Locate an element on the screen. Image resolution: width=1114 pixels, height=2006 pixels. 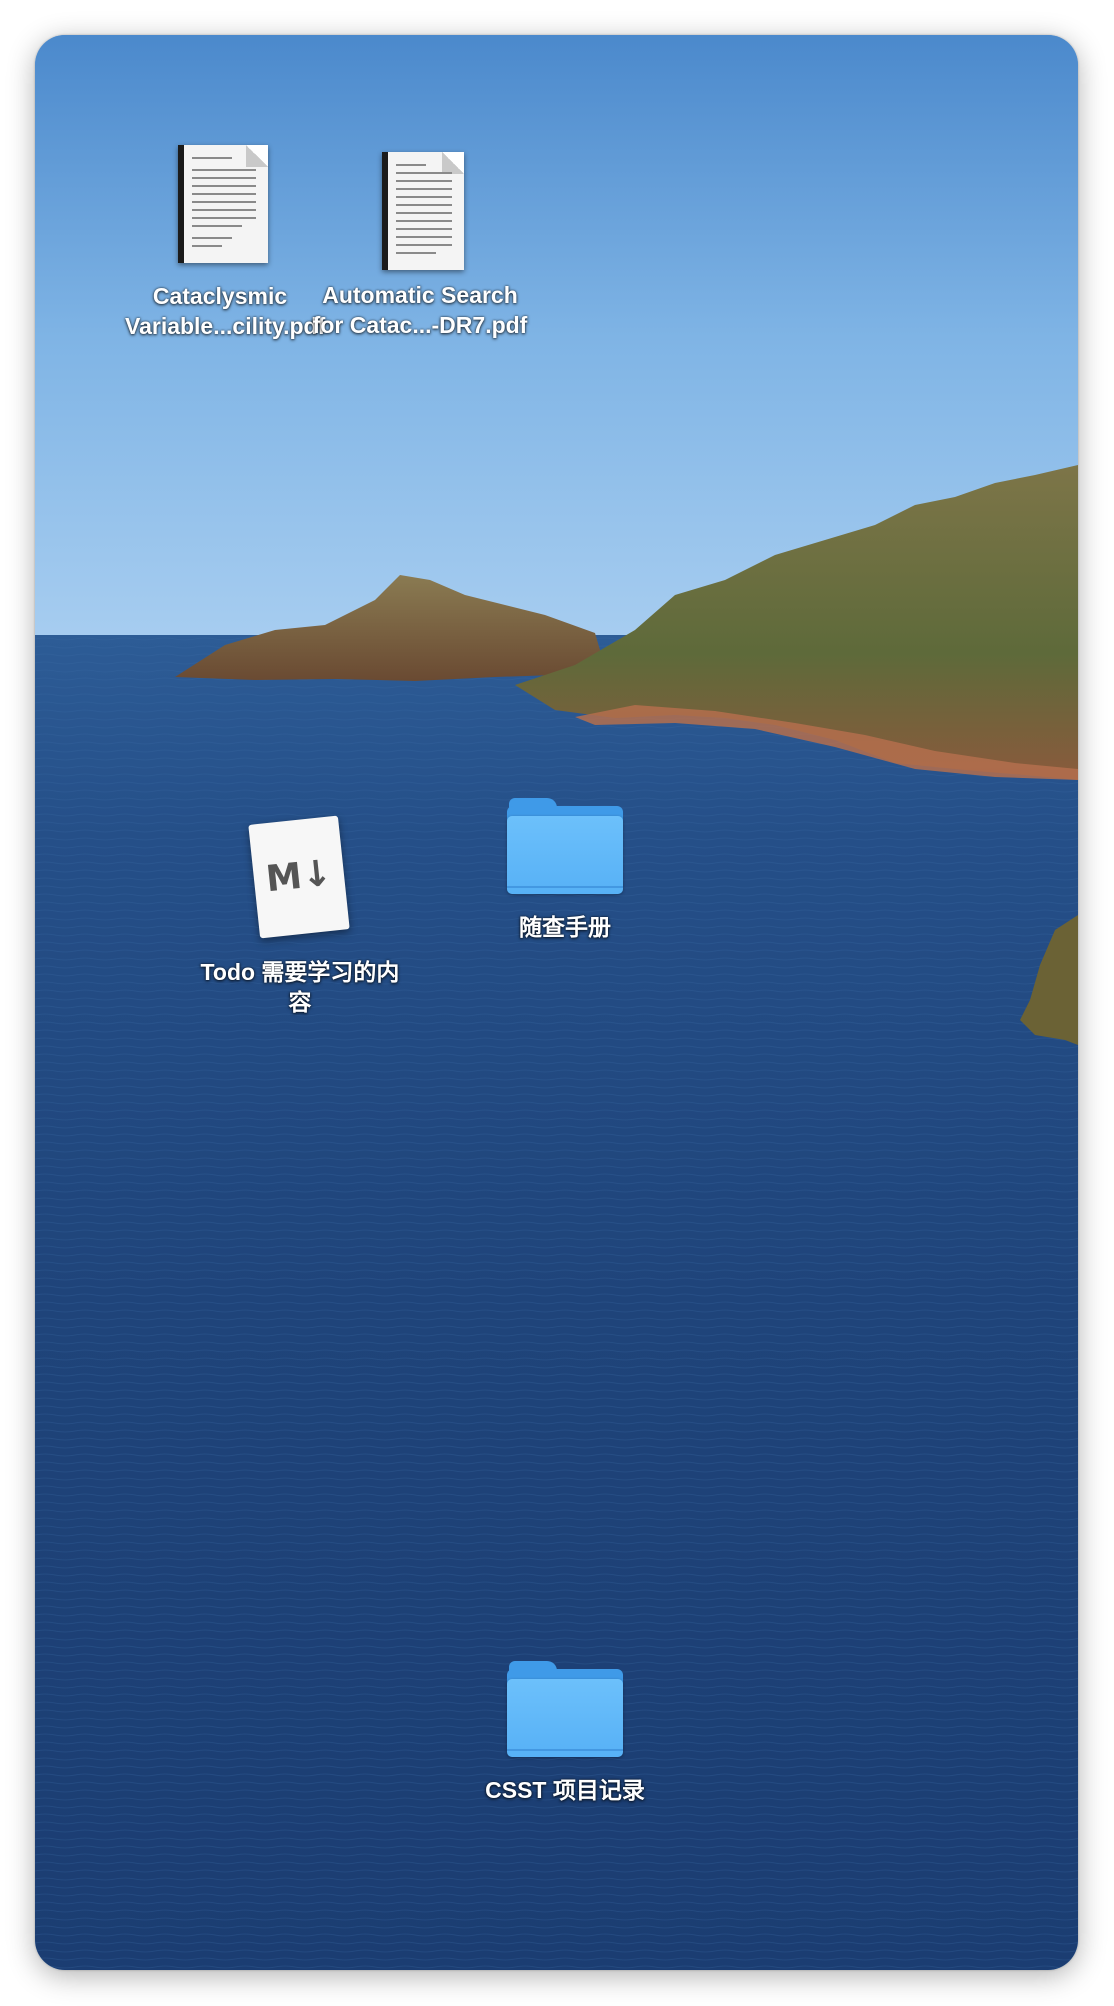
markdown-glyph: M↓ is located at coordinates (298, 876).